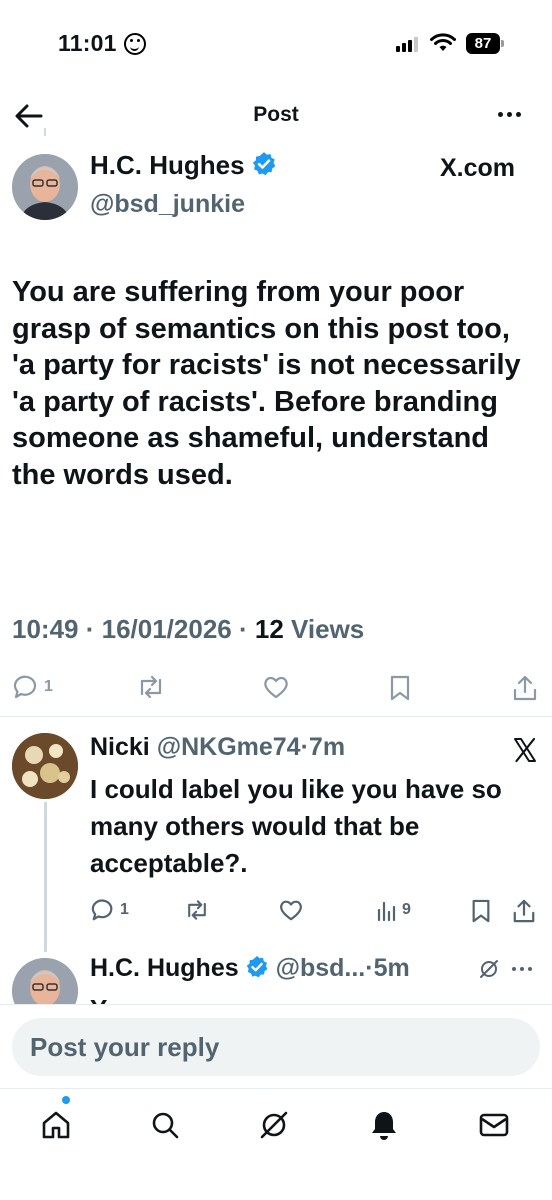 The image size is (552, 1200). I want to click on tab-search, so click(165, 1125).